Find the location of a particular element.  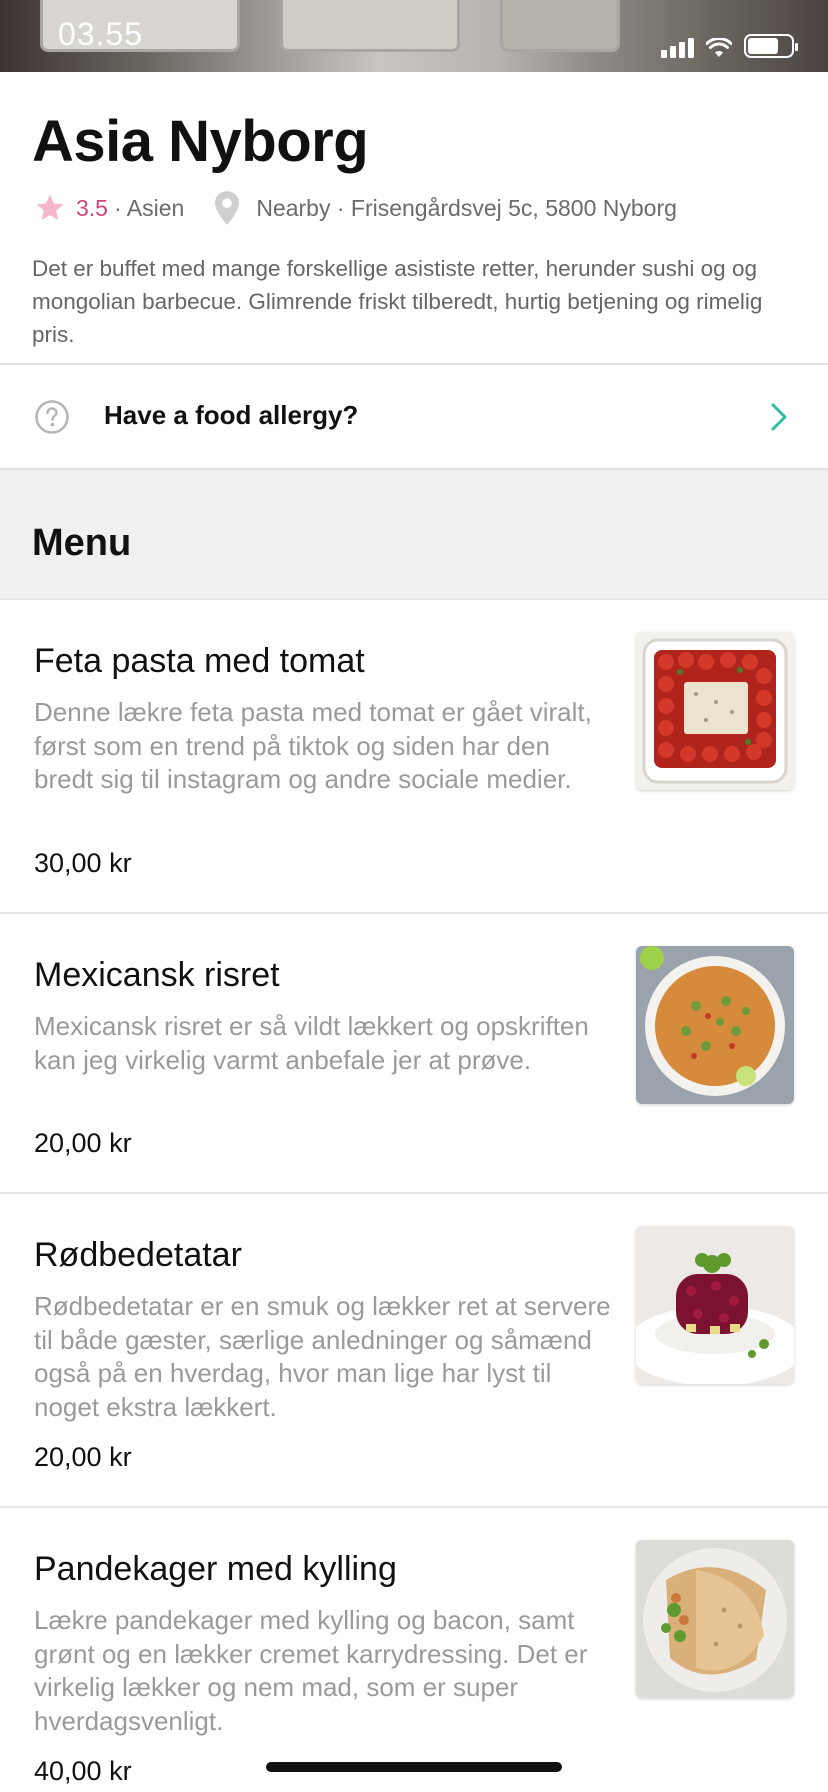

location-pin-icon is located at coordinates (227, 208).